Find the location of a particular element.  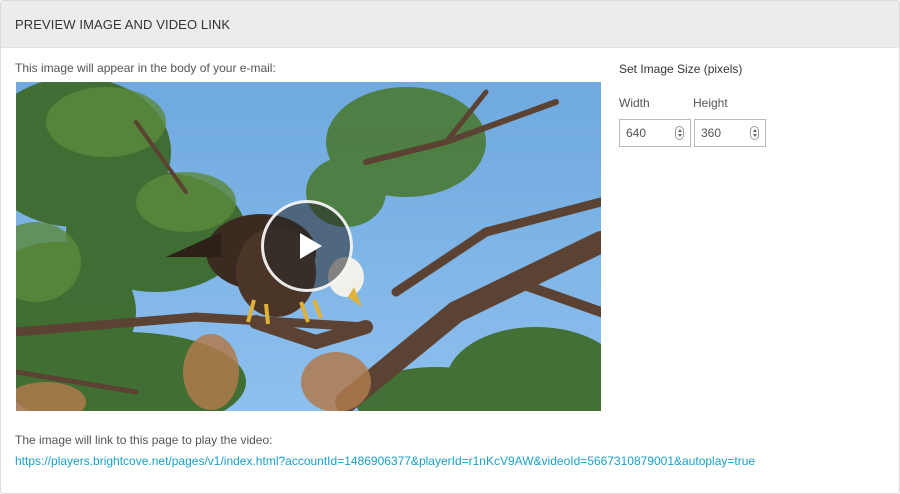

width-stepper is located at coordinates (655, 133).